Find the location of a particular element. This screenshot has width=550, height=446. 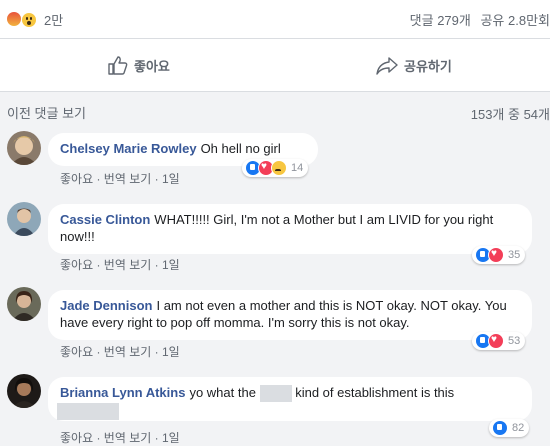

reaction-count: 2만 is located at coordinates (53, 19).